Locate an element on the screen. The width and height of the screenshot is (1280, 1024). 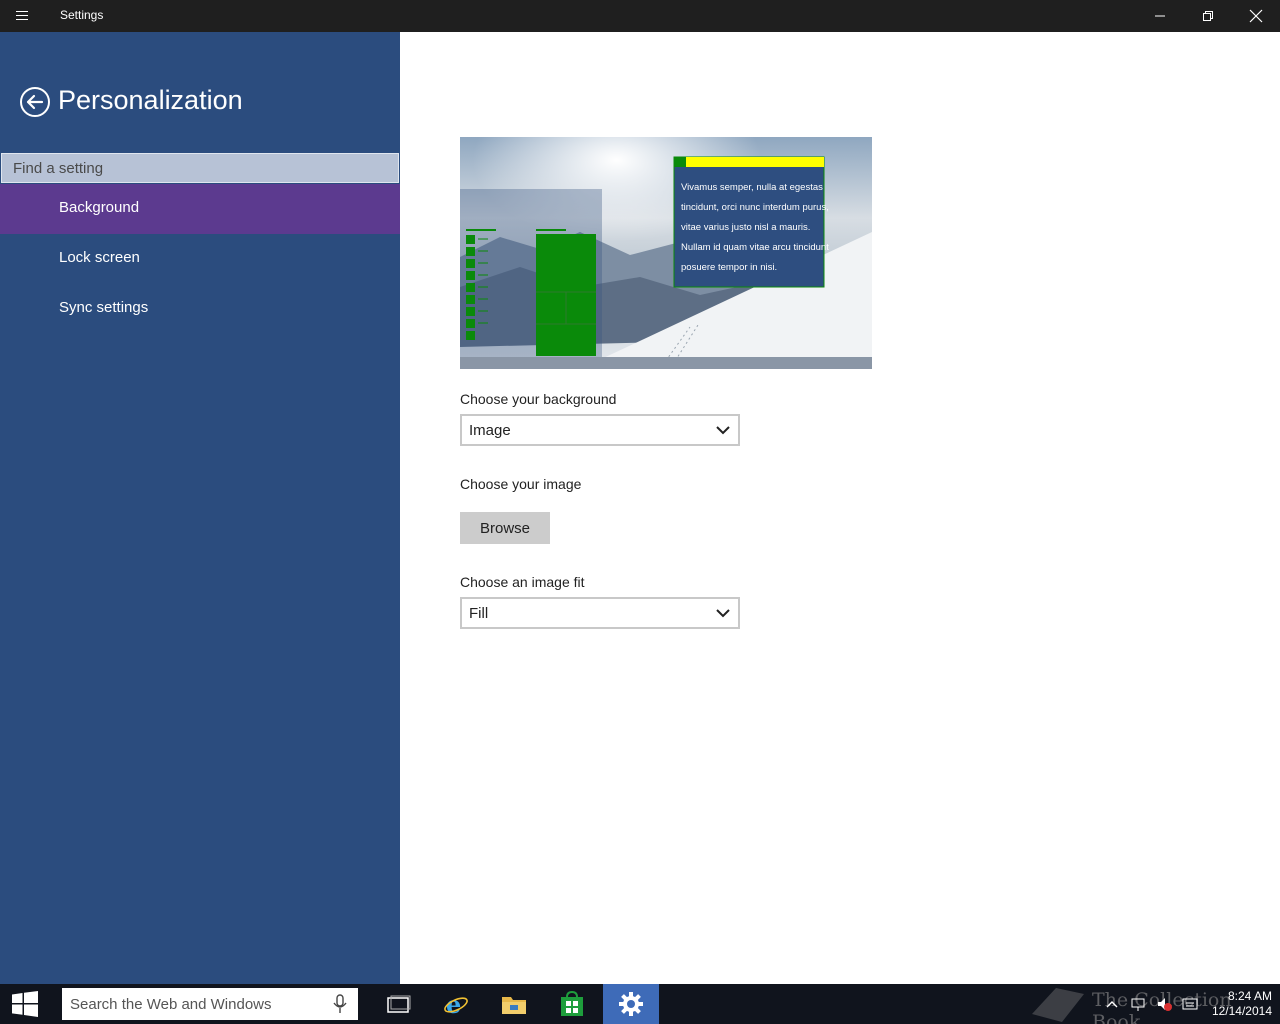
volume-muted-icon is located at coordinates (1164, 1004).